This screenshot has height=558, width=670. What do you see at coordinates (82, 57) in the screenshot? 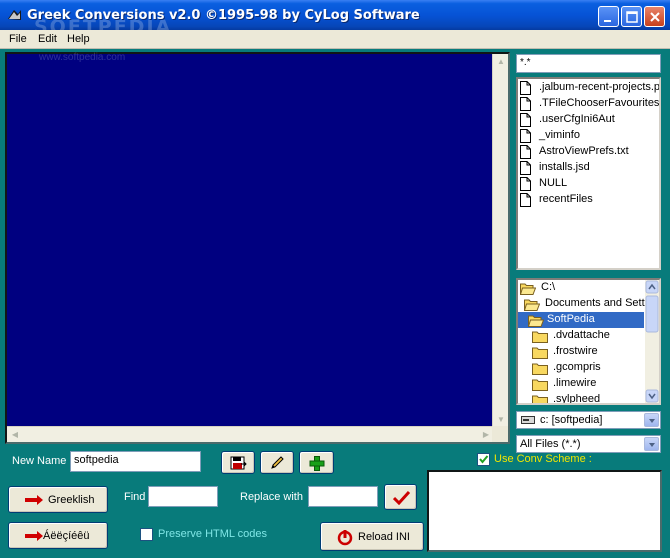
I see `watermark-url: www.softpedia.com` at bounding box center [82, 57].